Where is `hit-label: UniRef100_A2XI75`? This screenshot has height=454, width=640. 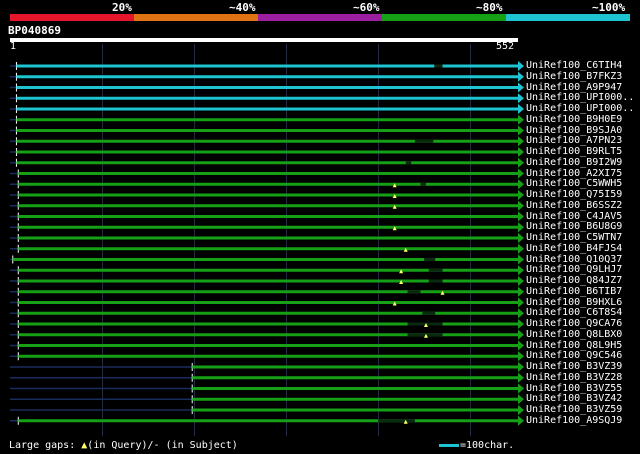
hit-label: UniRef100_A2XI75 is located at coordinates (574, 173).